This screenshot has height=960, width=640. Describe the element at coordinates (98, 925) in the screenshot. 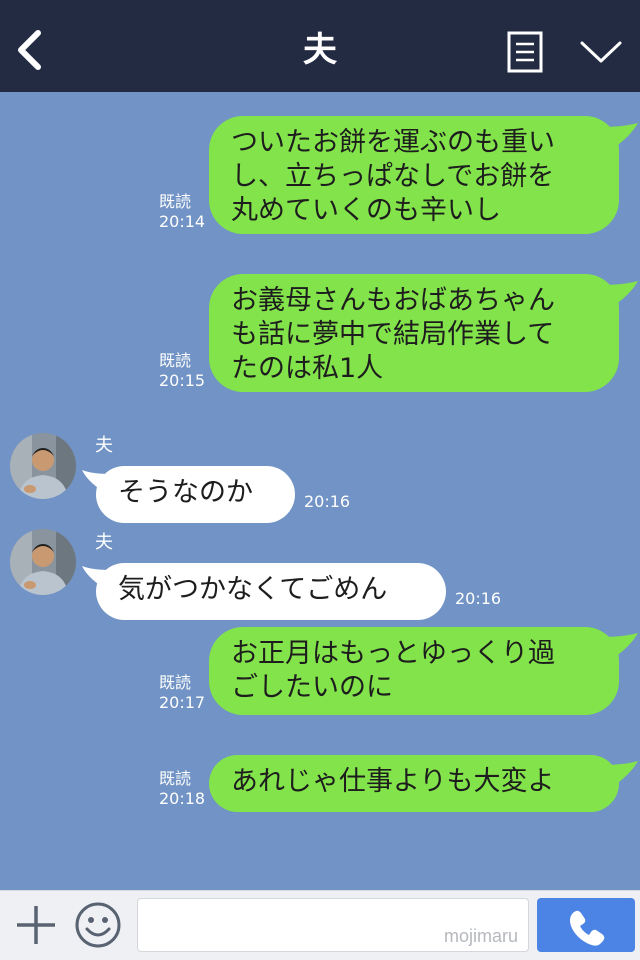

I see `smiley-icon` at that location.